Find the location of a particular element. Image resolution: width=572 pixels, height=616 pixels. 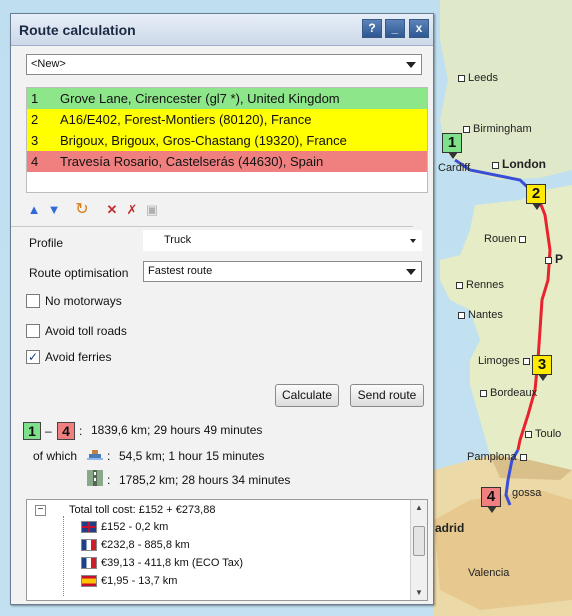

summary-road: 1785,2 km; 28 hours 34 minutes is located at coordinates (205, 480).